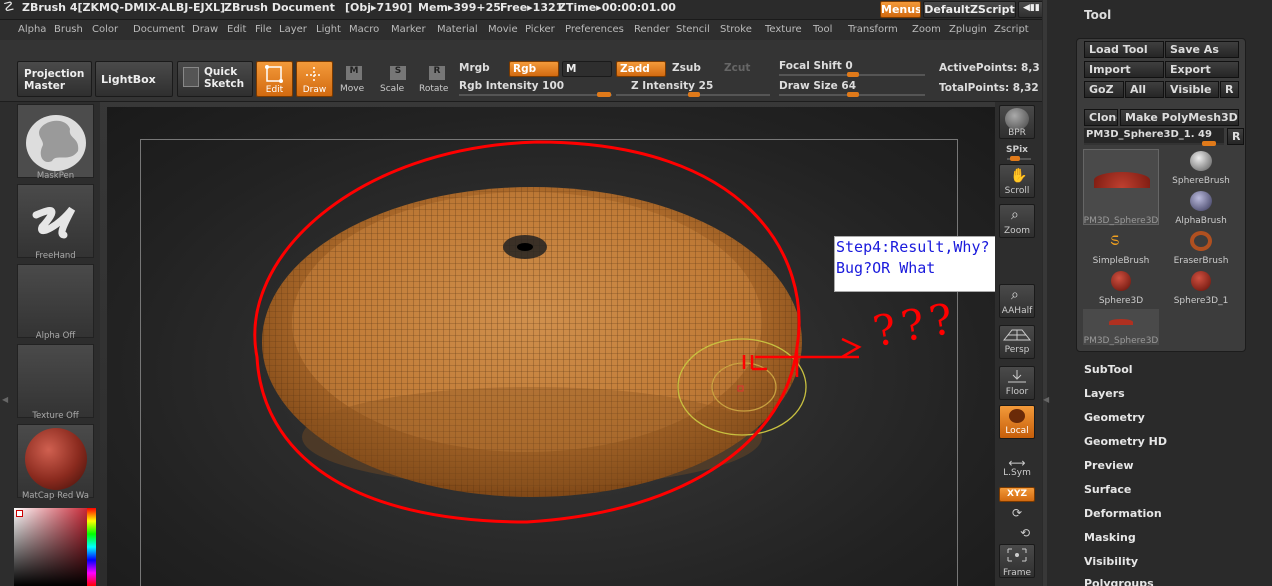  What do you see at coordinates (604, 94) in the screenshot?
I see `rgb-intensity-knob` at bounding box center [604, 94].